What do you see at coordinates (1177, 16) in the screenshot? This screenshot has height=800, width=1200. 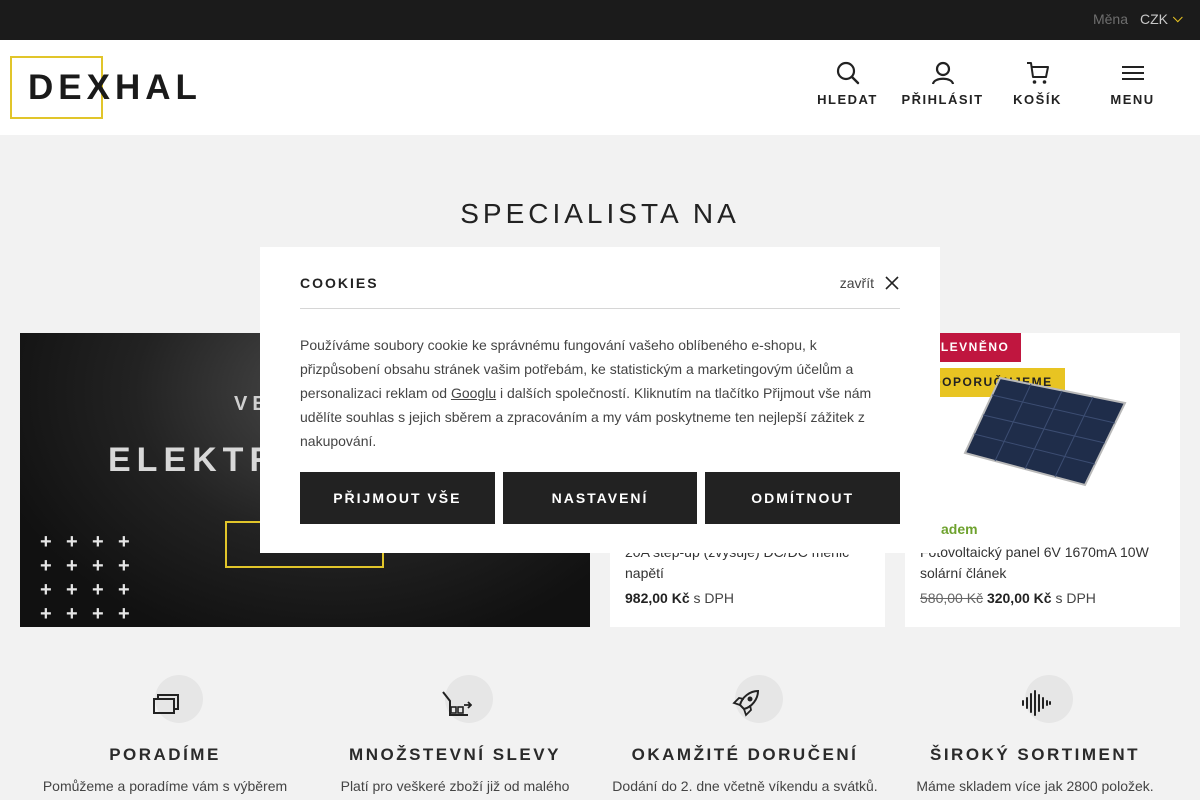 I see `chevron-down-icon` at bounding box center [1177, 16].